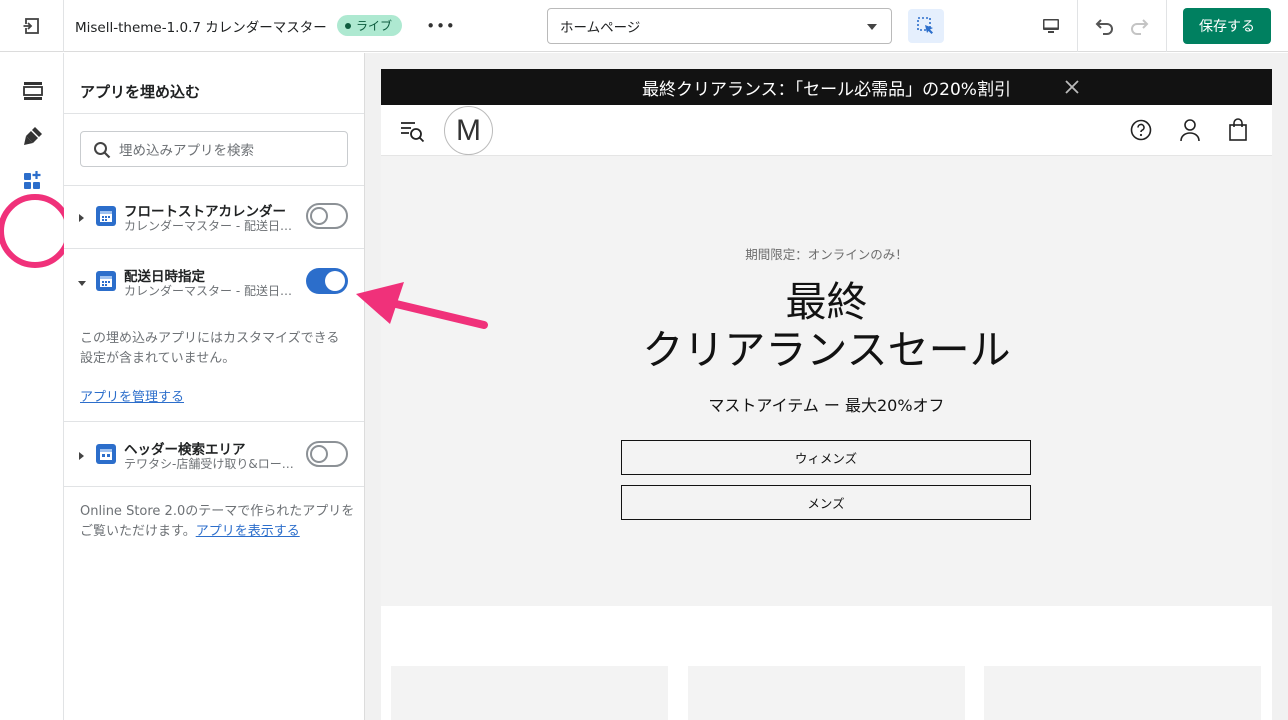 The width and height of the screenshot is (1288, 720). Describe the element at coordinates (826, 457) in the screenshot. I see `womens-button: ウィメンズ` at that location.